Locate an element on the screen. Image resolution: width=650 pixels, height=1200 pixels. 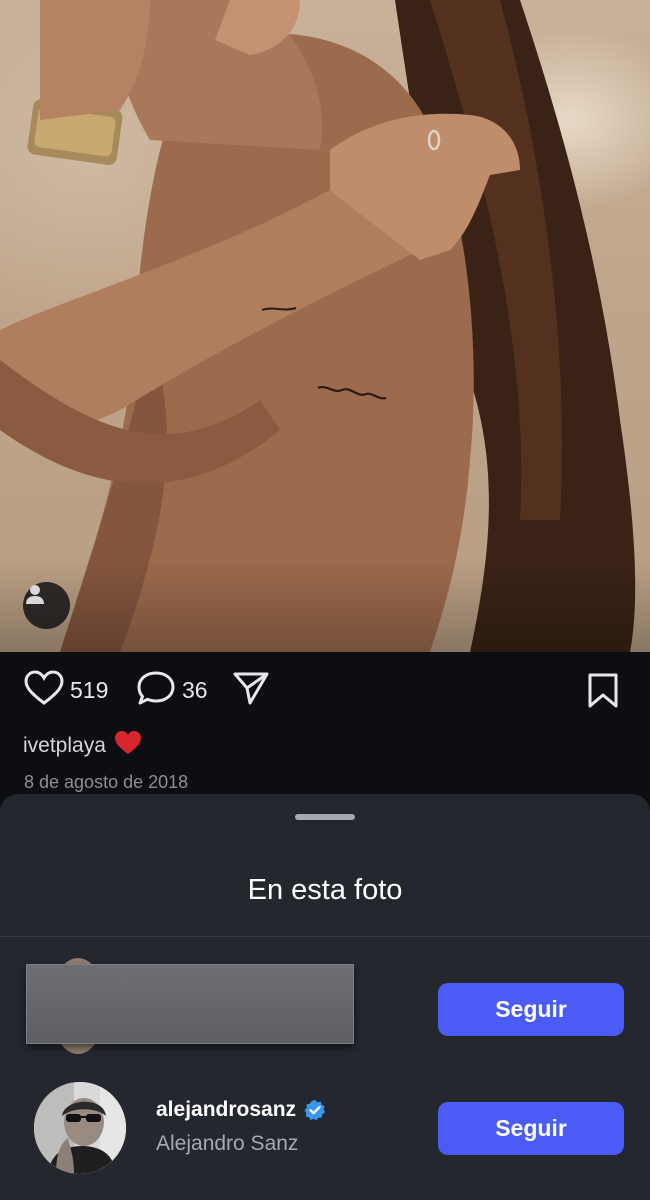
share-button is located at coordinates (251, 690).